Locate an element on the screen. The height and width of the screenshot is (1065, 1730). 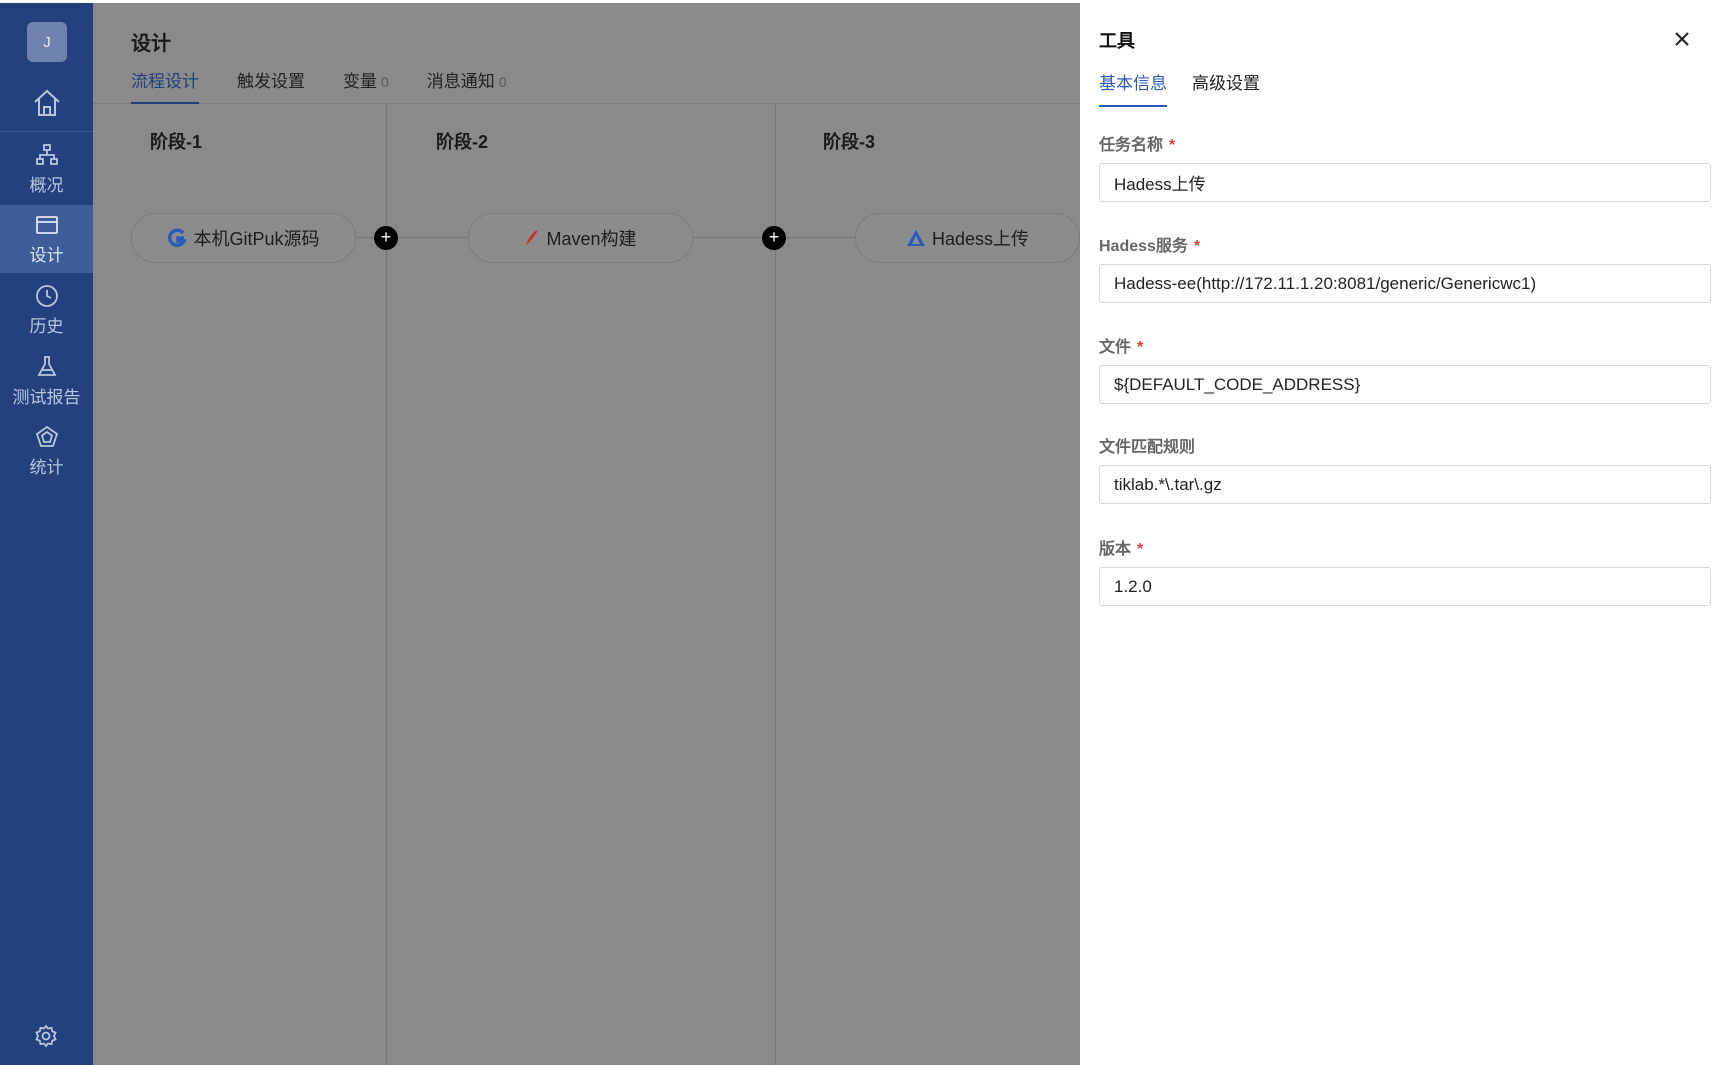
label-text: 版本 is located at coordinates (1115, 549).